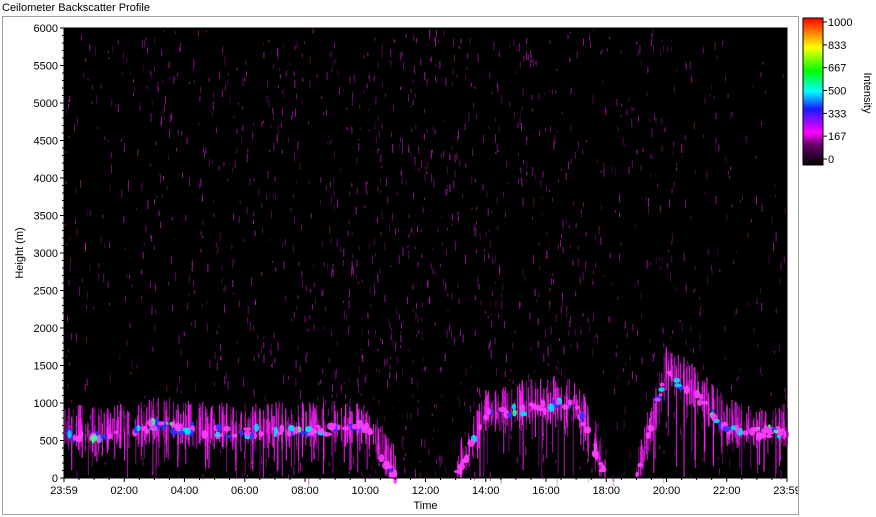 This screenshot has height=517, width=876. What do you see at coordinates (813, 91) in the screenshot?
I see `colorbar-gradient` at bounding box center [813, 91].